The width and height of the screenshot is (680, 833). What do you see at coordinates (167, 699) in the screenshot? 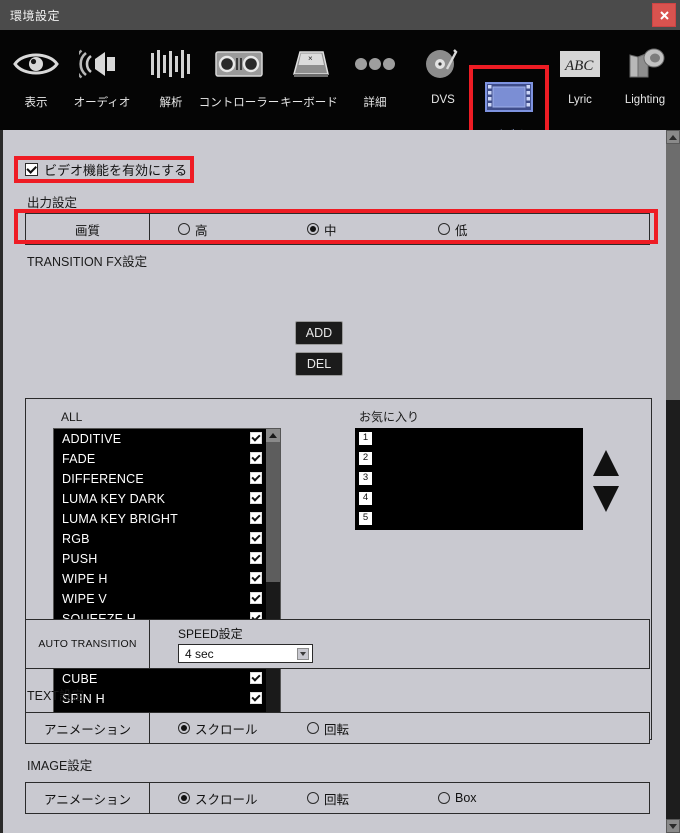
I see `list-item: SPIN H` at bounding box center [167, 699].